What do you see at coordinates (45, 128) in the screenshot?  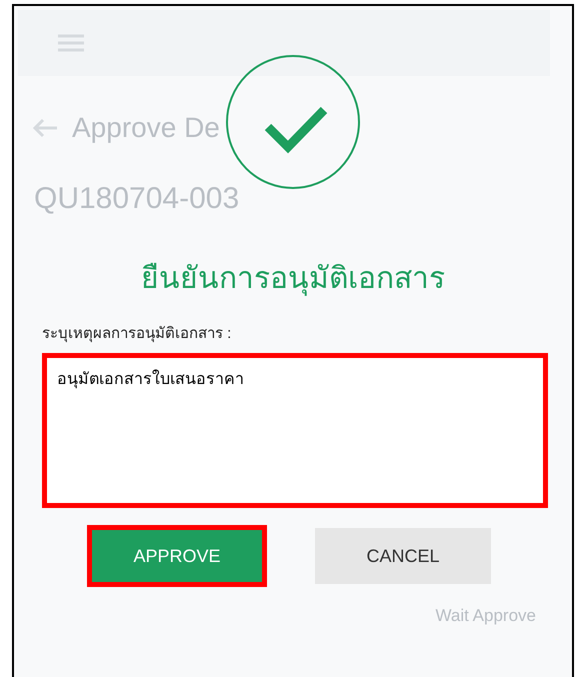 I see `back-arrow-icon` at bounding box center [45, 128].